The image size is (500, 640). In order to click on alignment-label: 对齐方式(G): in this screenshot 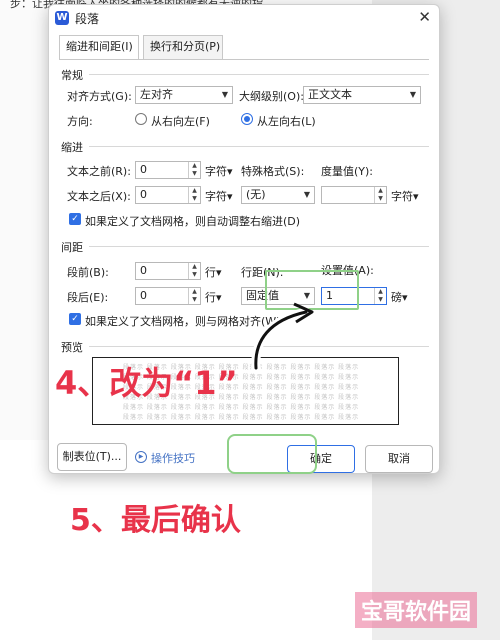, I will do `click(99, 96)`.